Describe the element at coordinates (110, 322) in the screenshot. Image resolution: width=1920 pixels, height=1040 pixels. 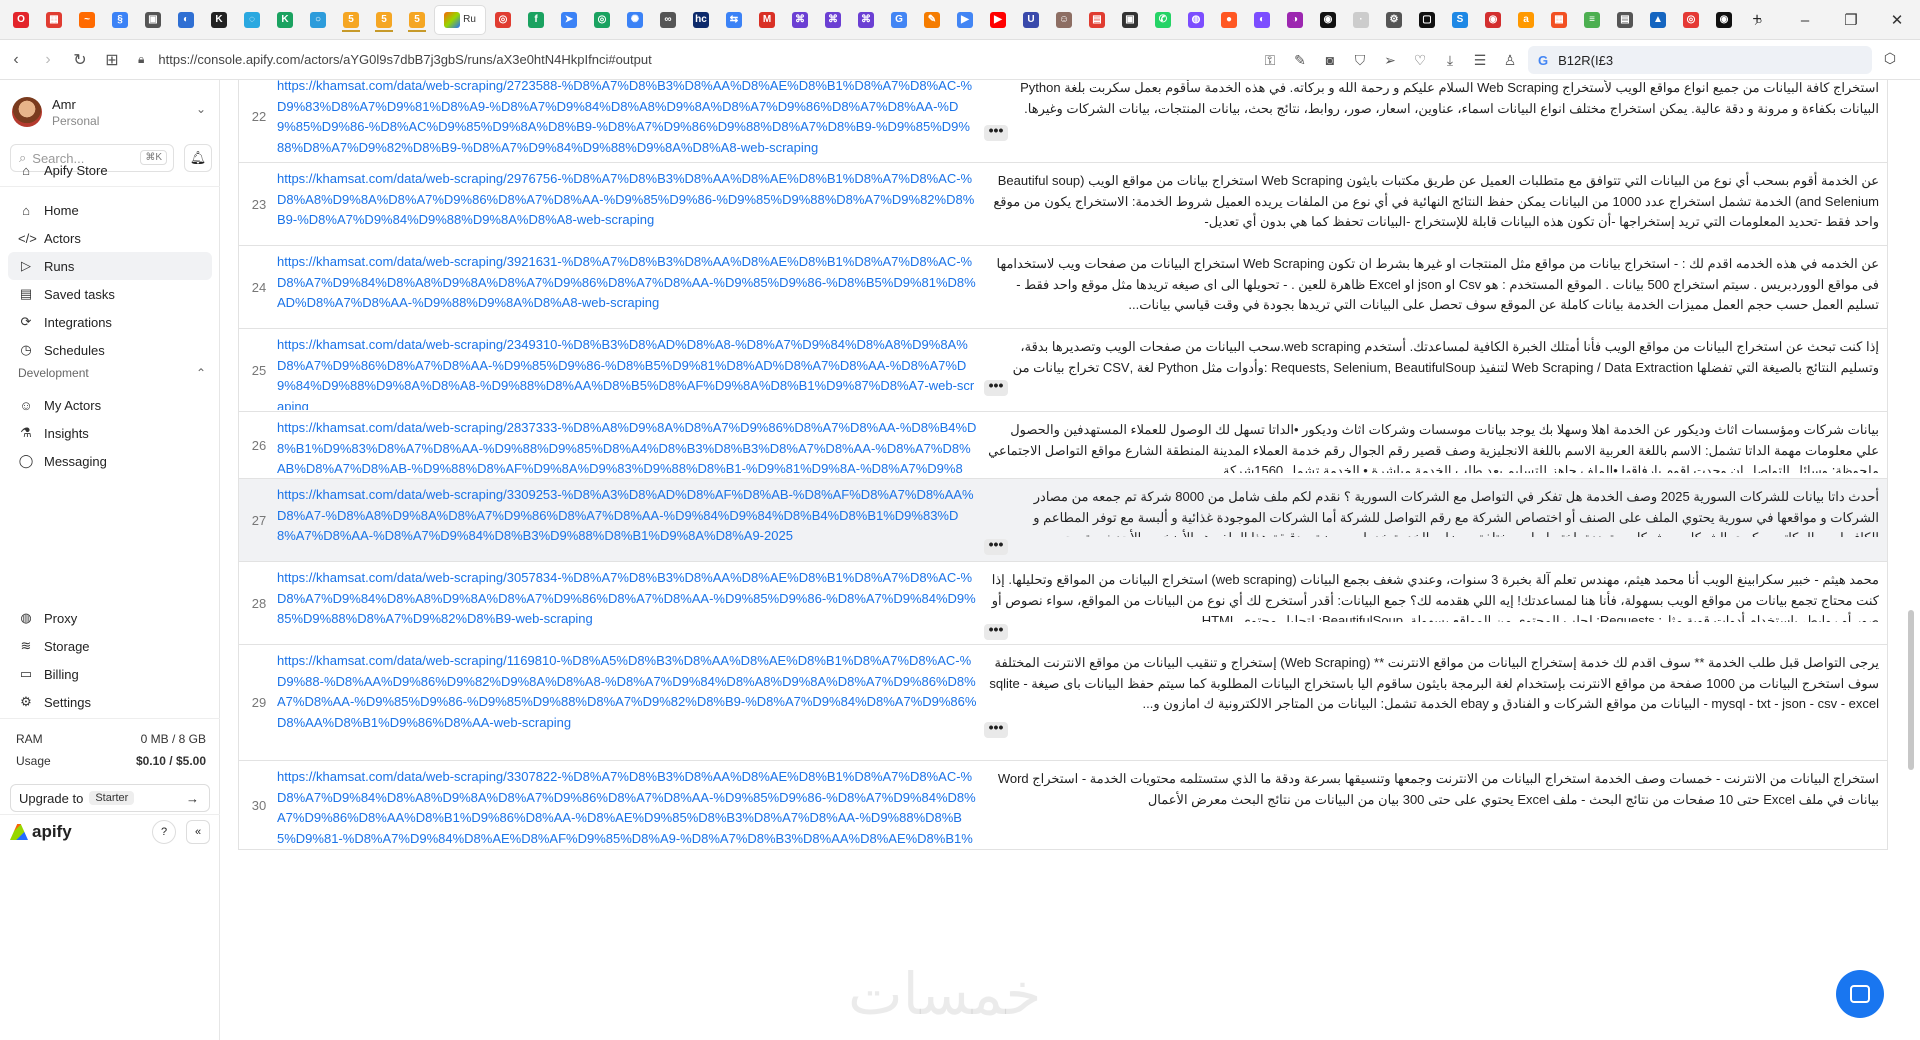
I see `sidebar-item-integrations: ⟳ Integrations` at that location.